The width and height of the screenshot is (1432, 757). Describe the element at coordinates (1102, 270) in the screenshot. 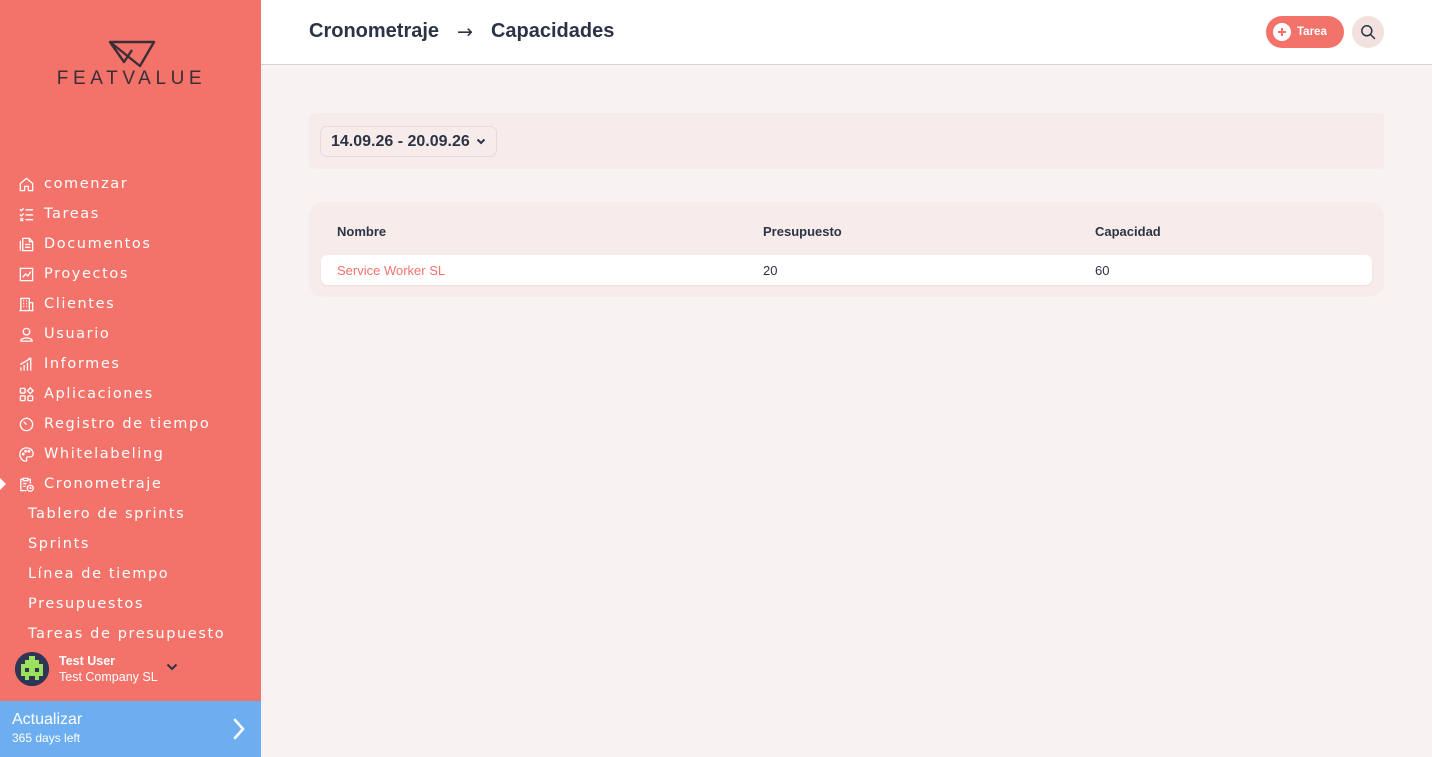

I see `row-capacity: 60` at that location.